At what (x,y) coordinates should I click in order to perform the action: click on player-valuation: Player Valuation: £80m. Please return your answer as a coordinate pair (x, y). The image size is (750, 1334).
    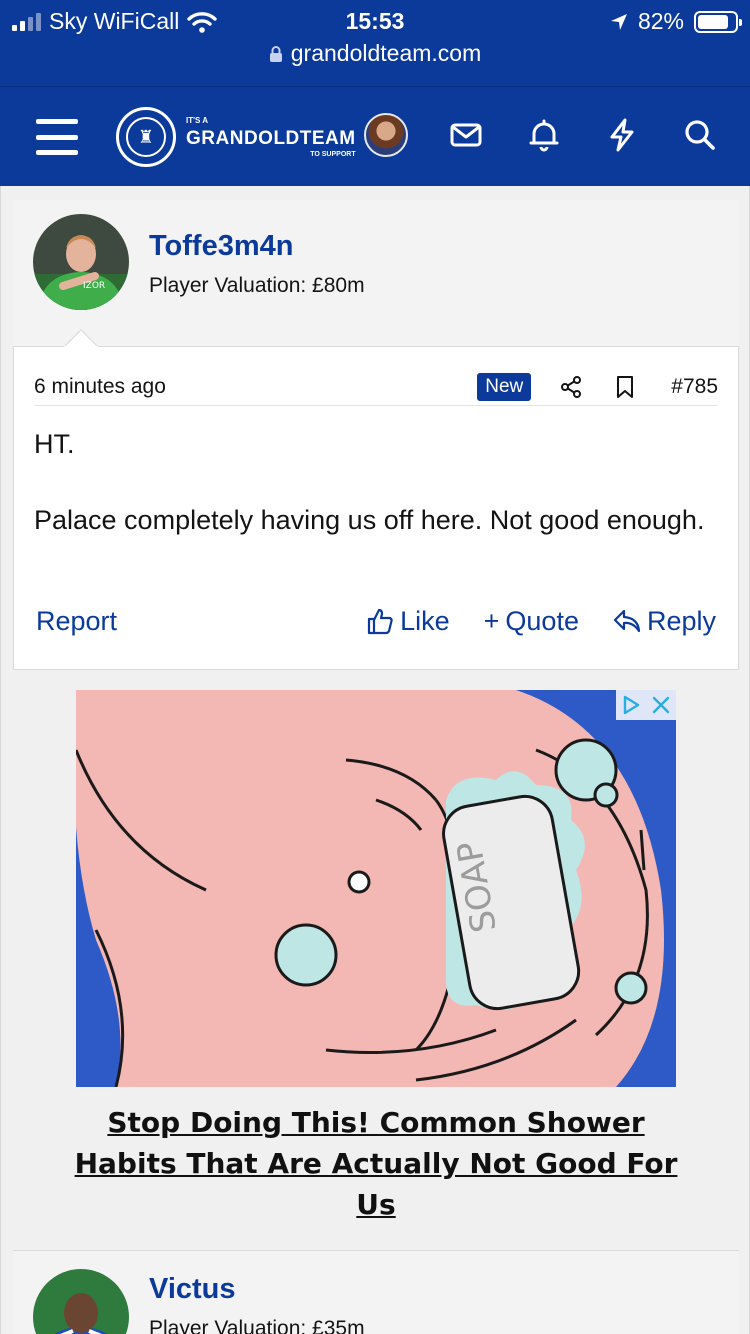
    Looking at the image, I should click on (257, 285).